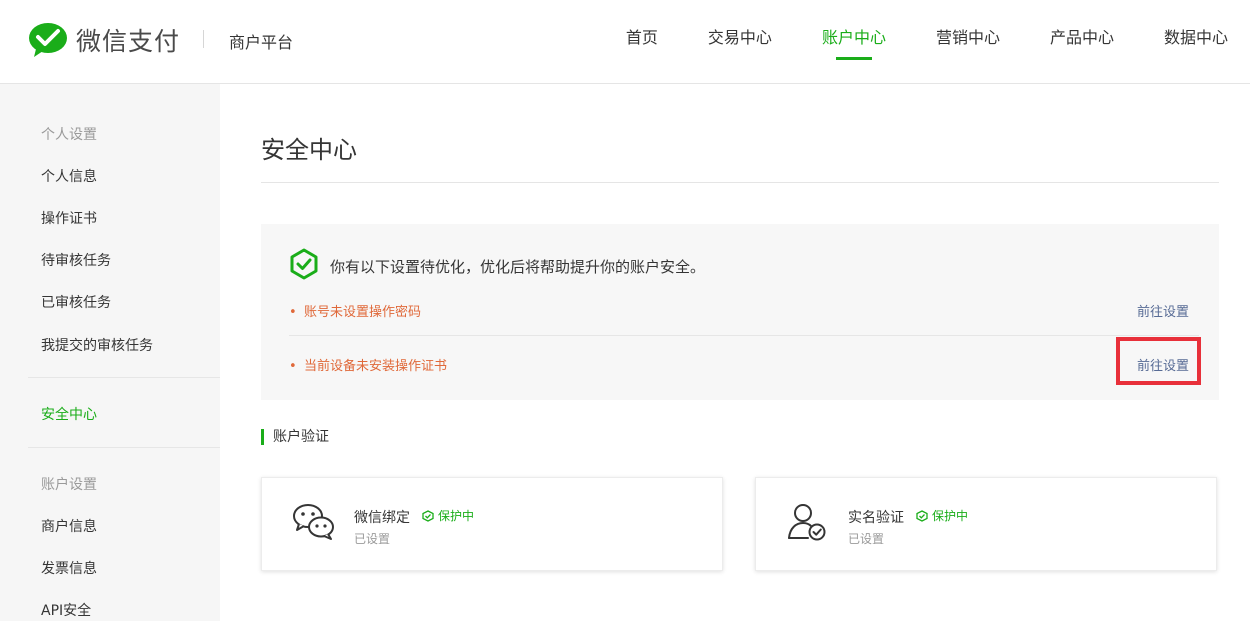 The width and height of the screenshot is (1250, 621). Describe the element at coordinates (1158, 361) in the screenshot. I see `highlight-box` at that location.